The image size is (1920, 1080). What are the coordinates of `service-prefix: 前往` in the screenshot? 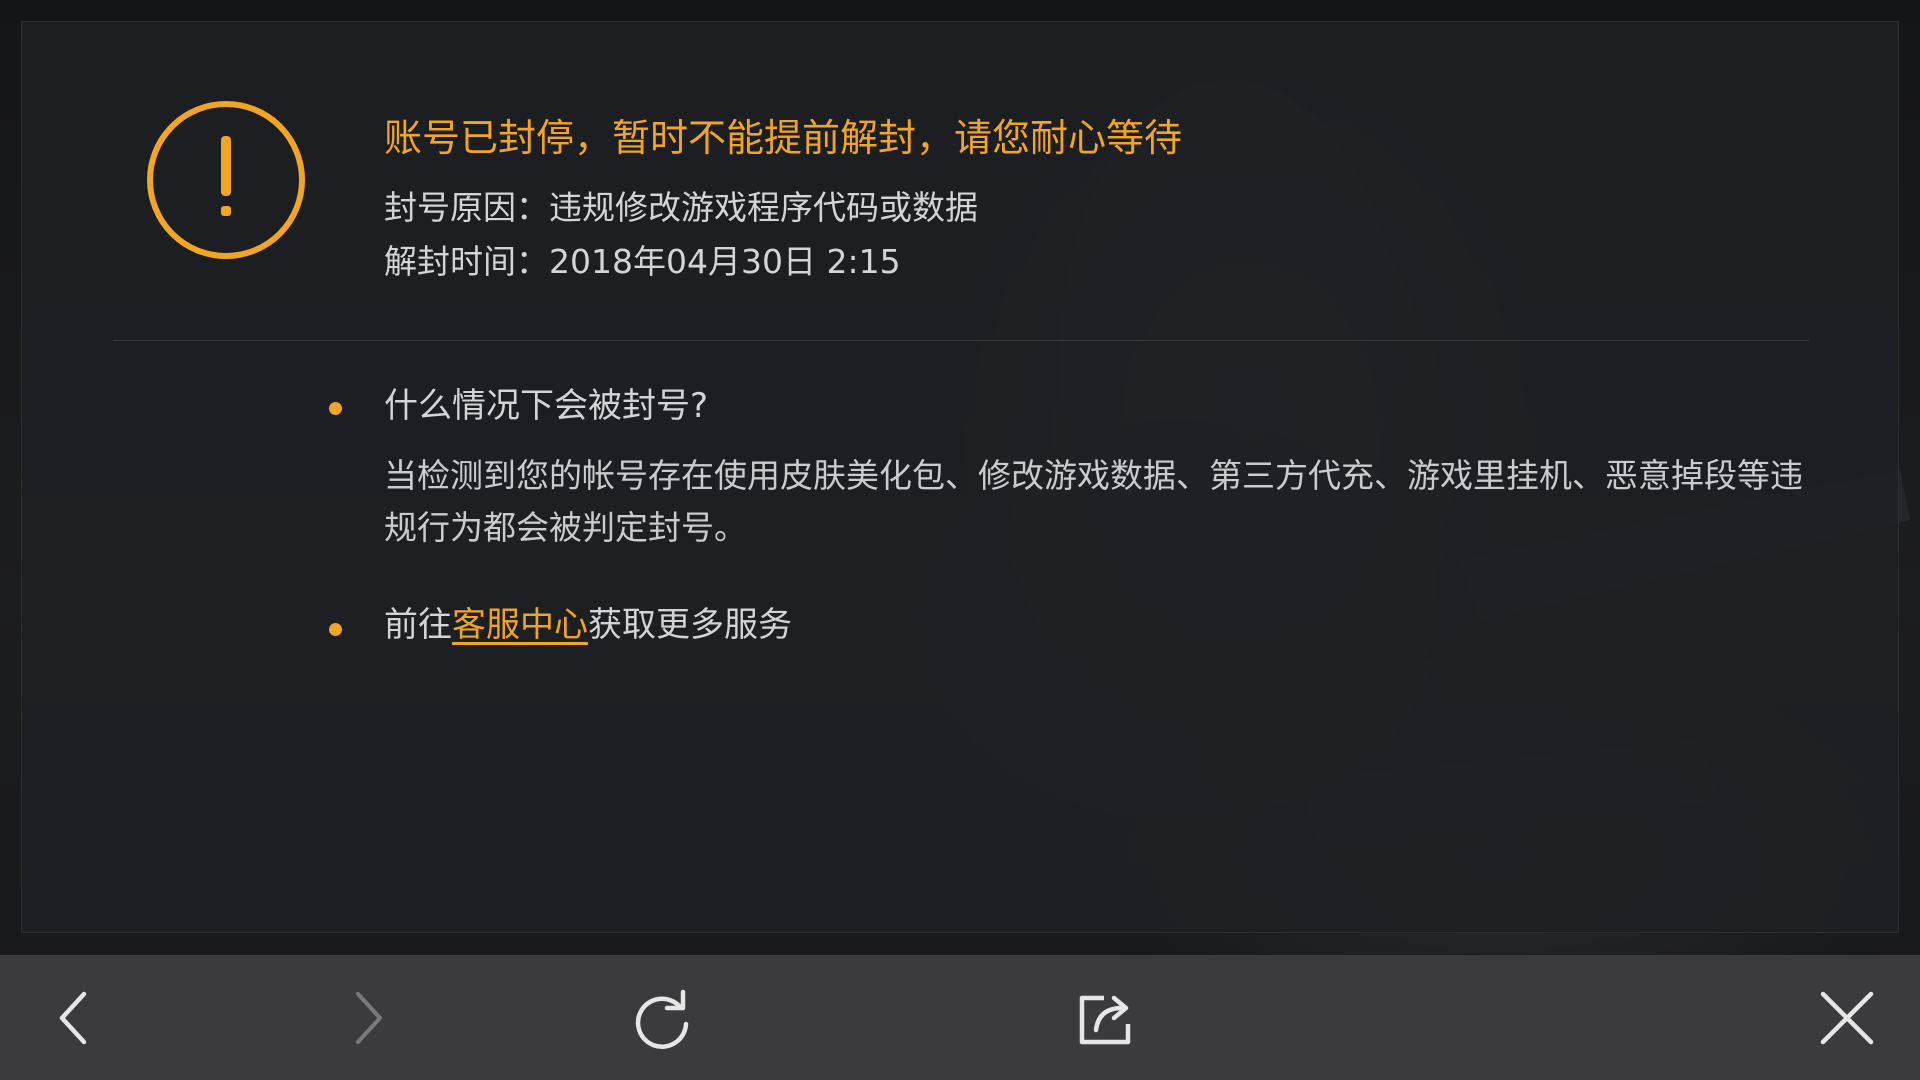 It's located at (418, 625).